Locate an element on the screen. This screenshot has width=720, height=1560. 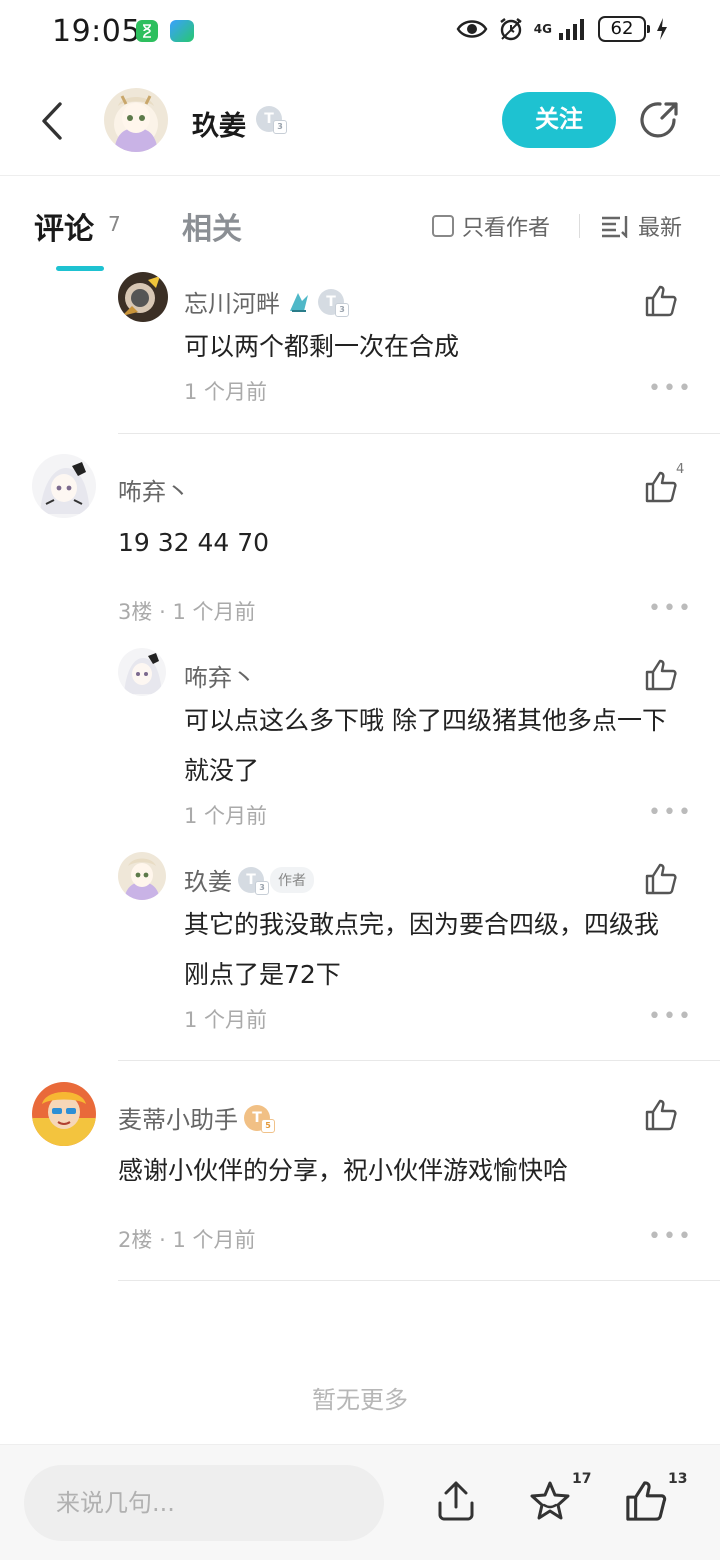
network-type: 4G is located at coordinates (542, 29).